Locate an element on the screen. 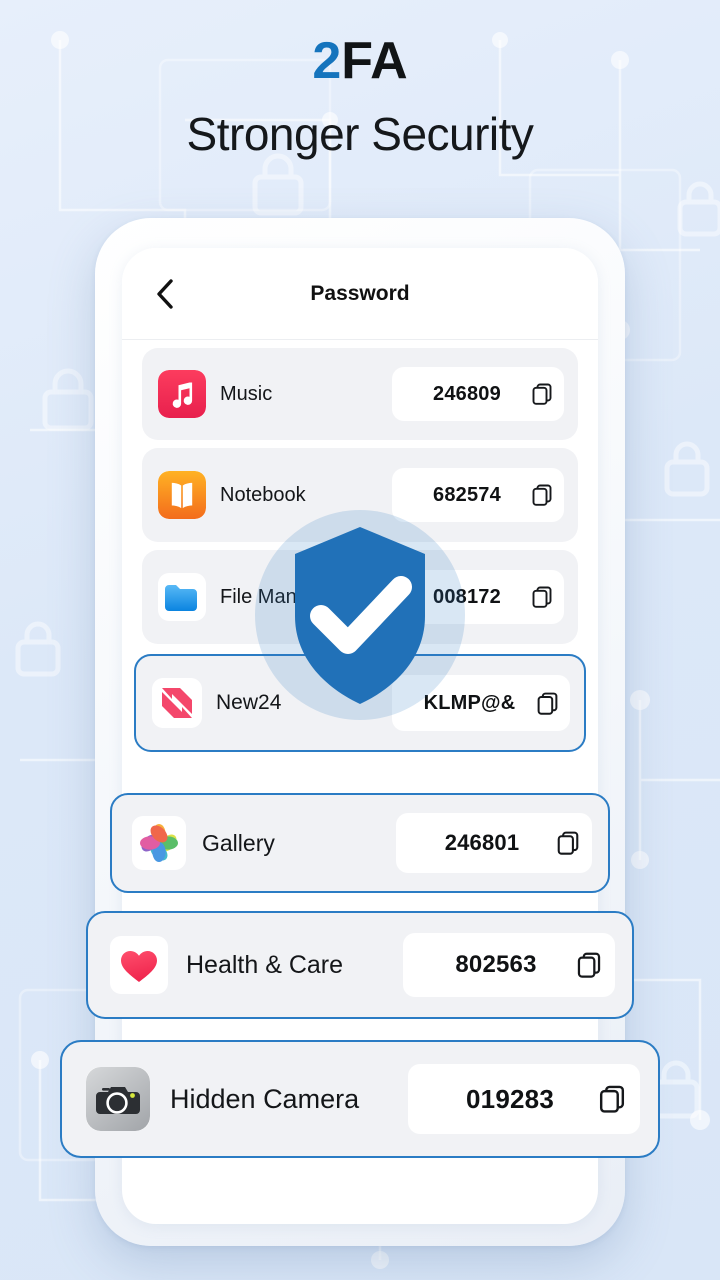  table-row: New24 KLMP@& is located at coordinates (360, 703).